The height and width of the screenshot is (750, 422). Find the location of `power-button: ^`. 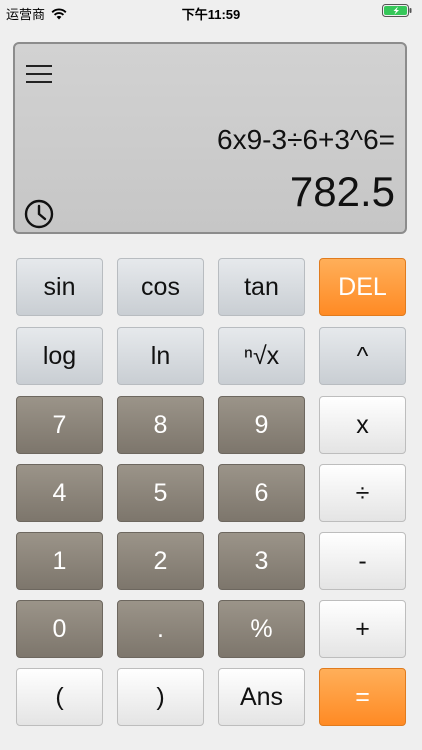

power-button: ^ is located at coordinates (362, 356).